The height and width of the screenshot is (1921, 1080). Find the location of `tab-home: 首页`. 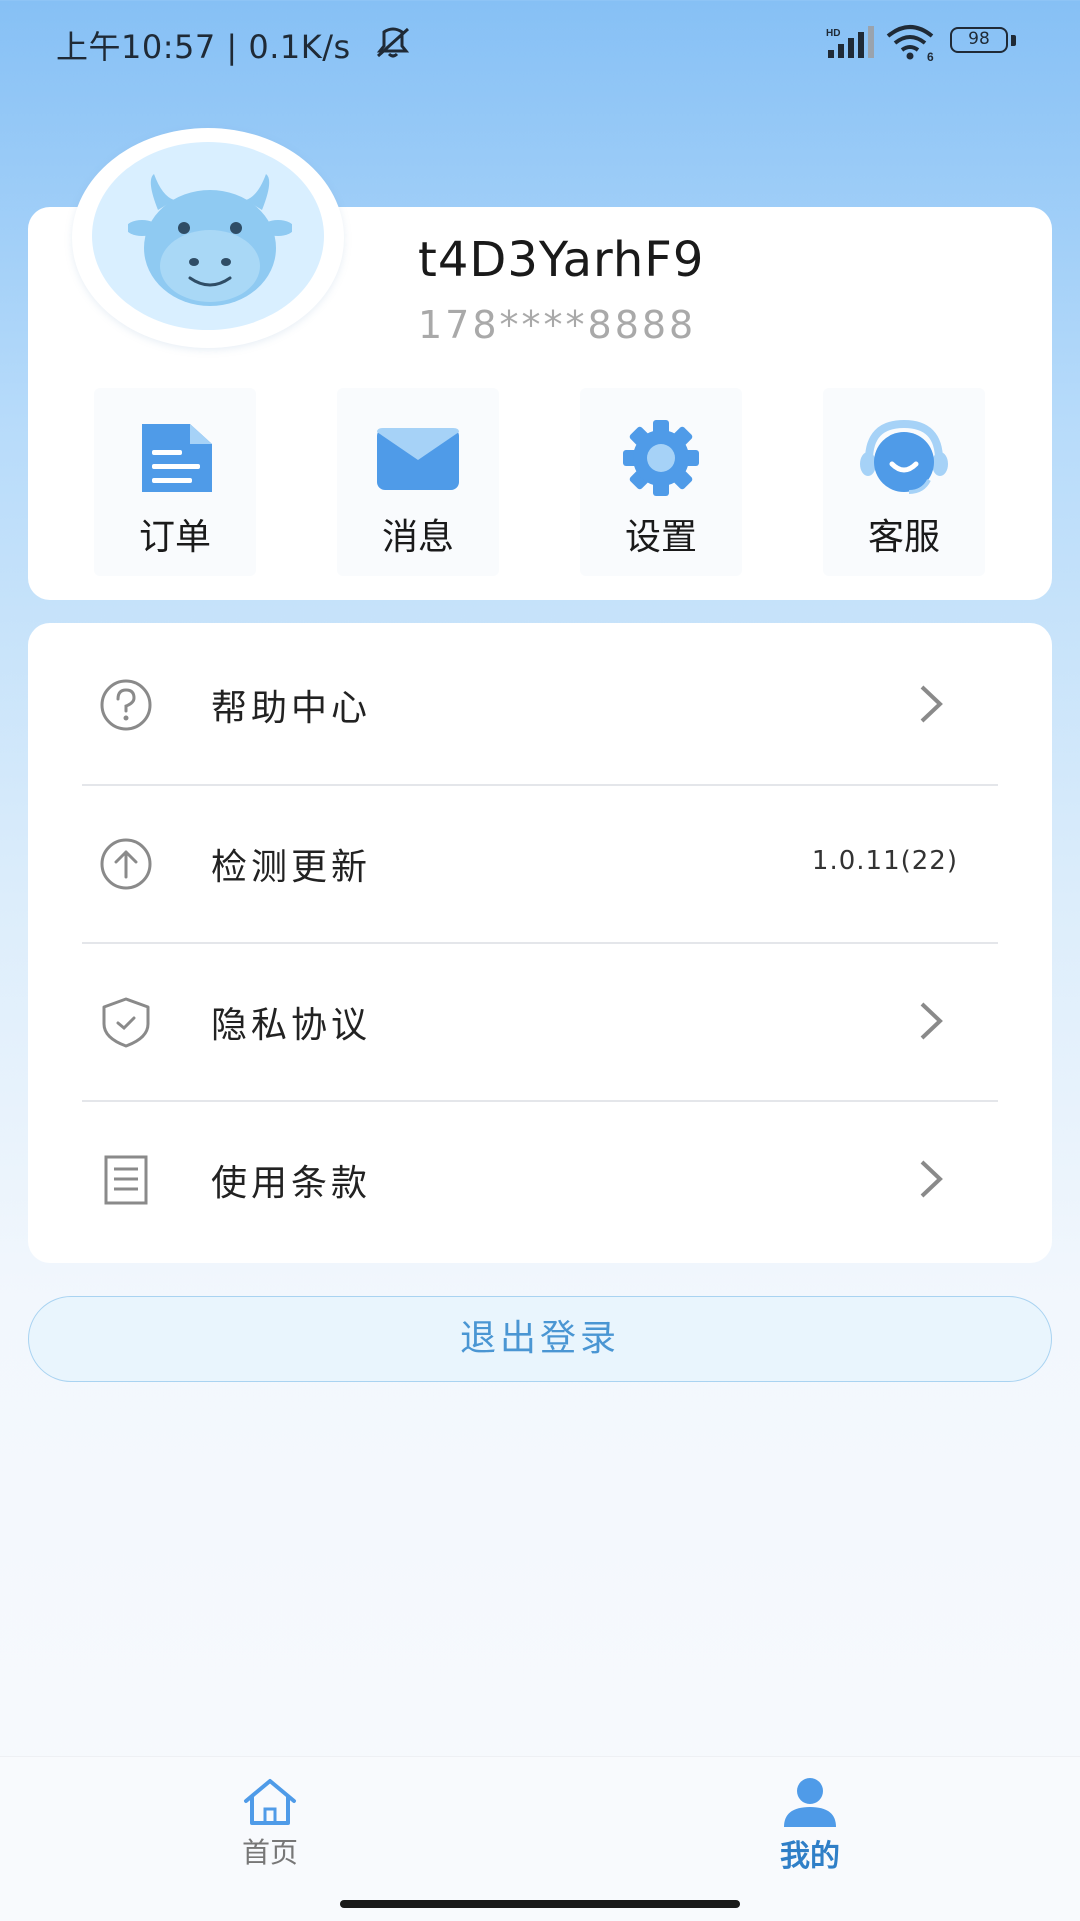

tab-home: 首页 is located at coordinates (270, 1817).